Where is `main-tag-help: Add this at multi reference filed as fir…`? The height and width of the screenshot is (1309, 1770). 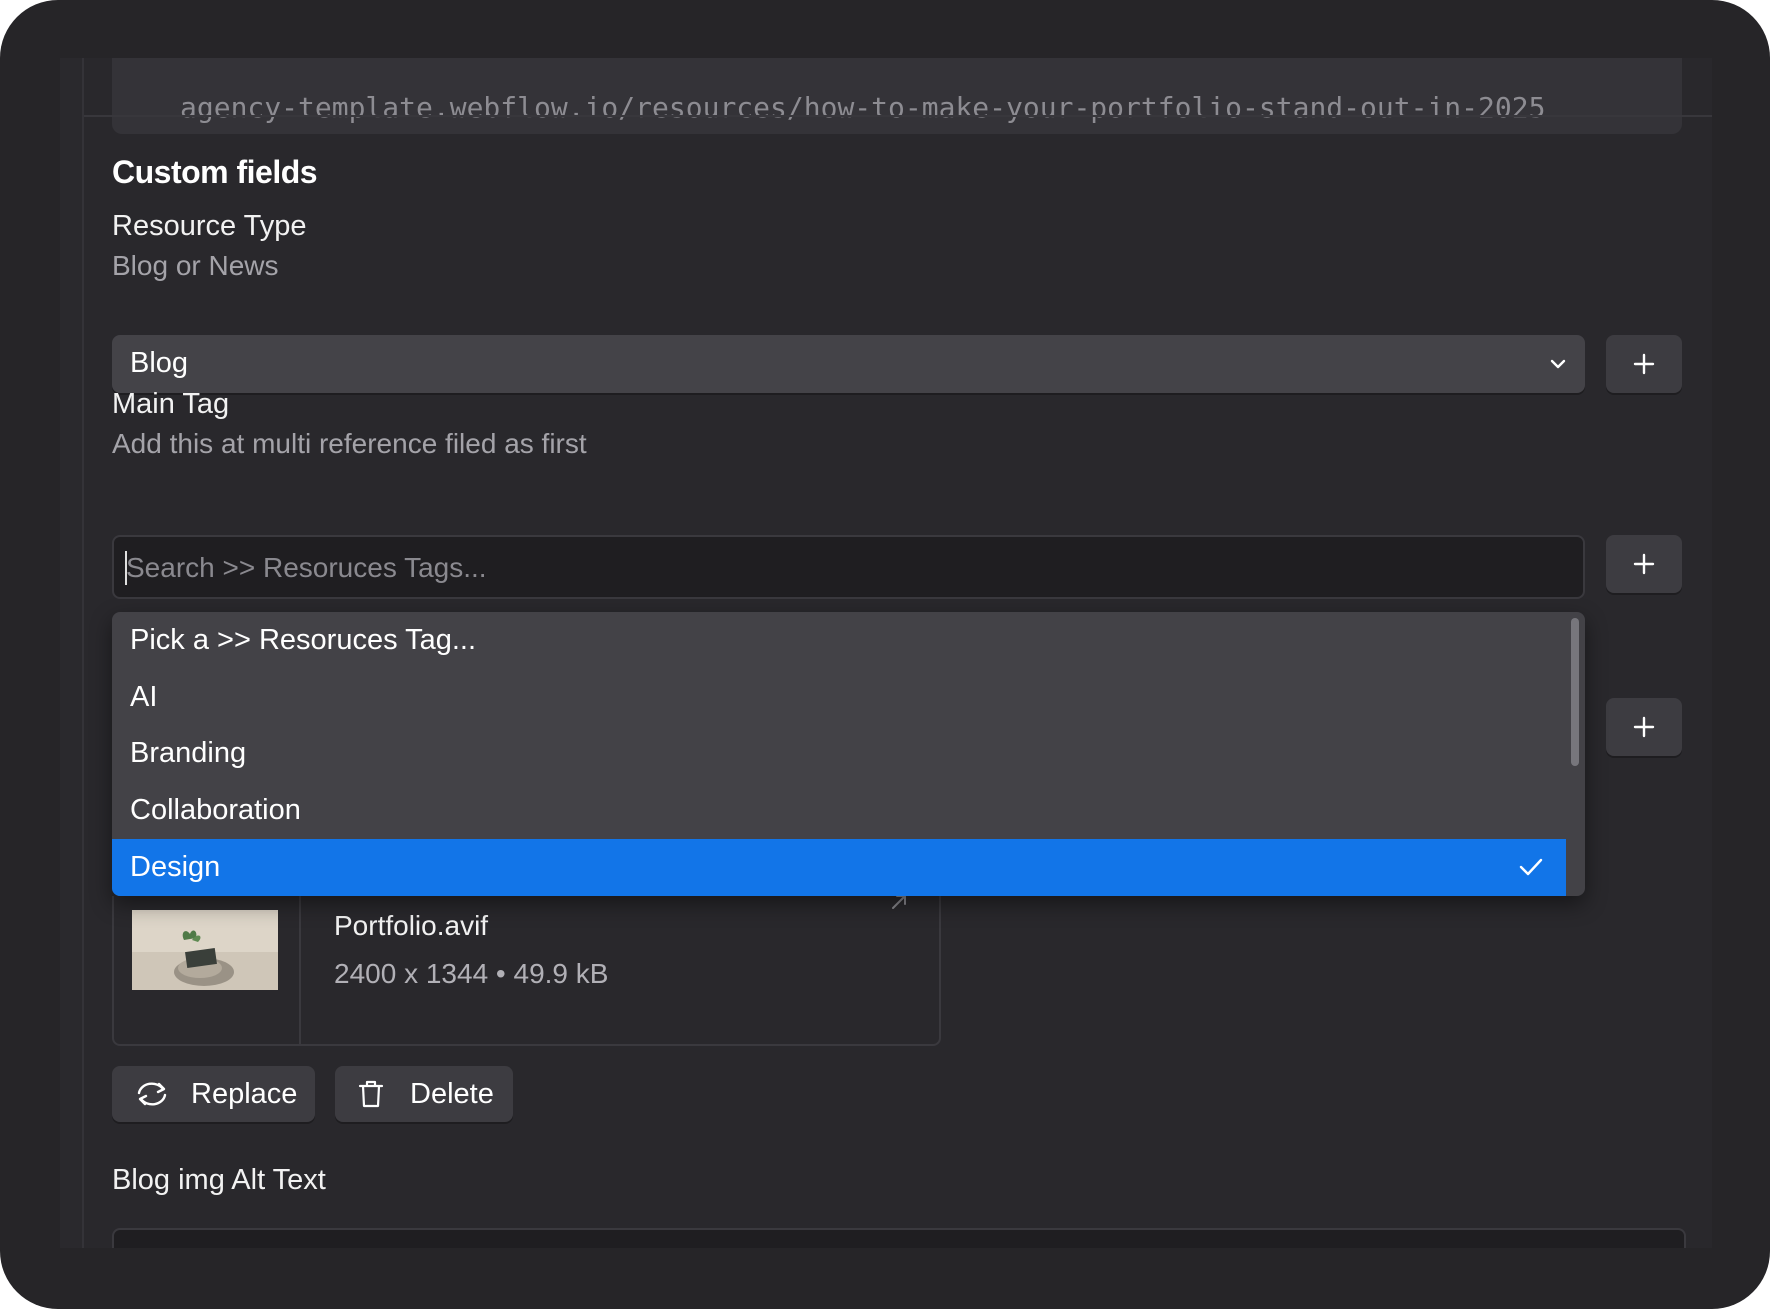
main-tag-help: Add this at multi reference filed as fir… is located at coordinates (349, 443).